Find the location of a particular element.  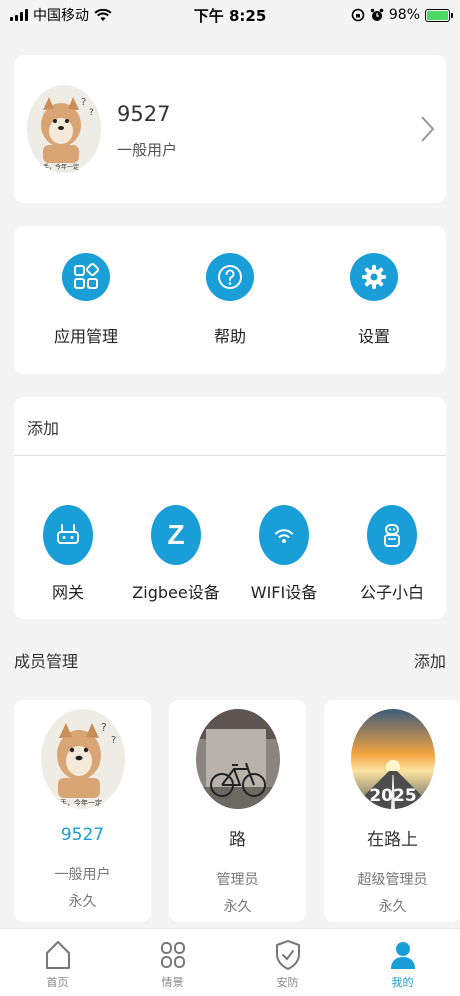

tab-label: 情景 is located at coordinates (172, 982).